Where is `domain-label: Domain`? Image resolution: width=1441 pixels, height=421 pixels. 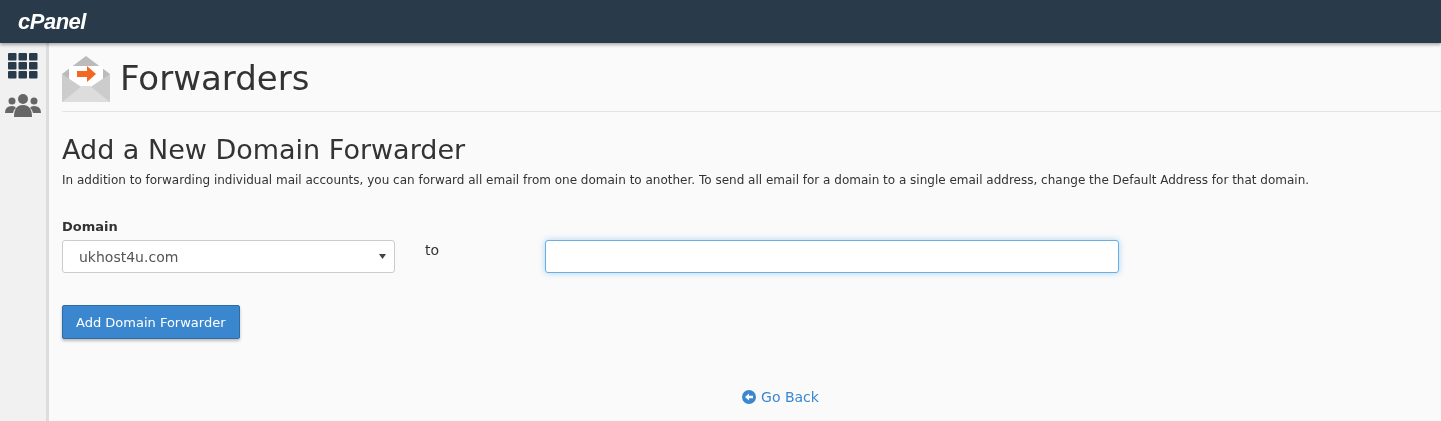 domain-label: Domain is located at coordinates (90, 226).